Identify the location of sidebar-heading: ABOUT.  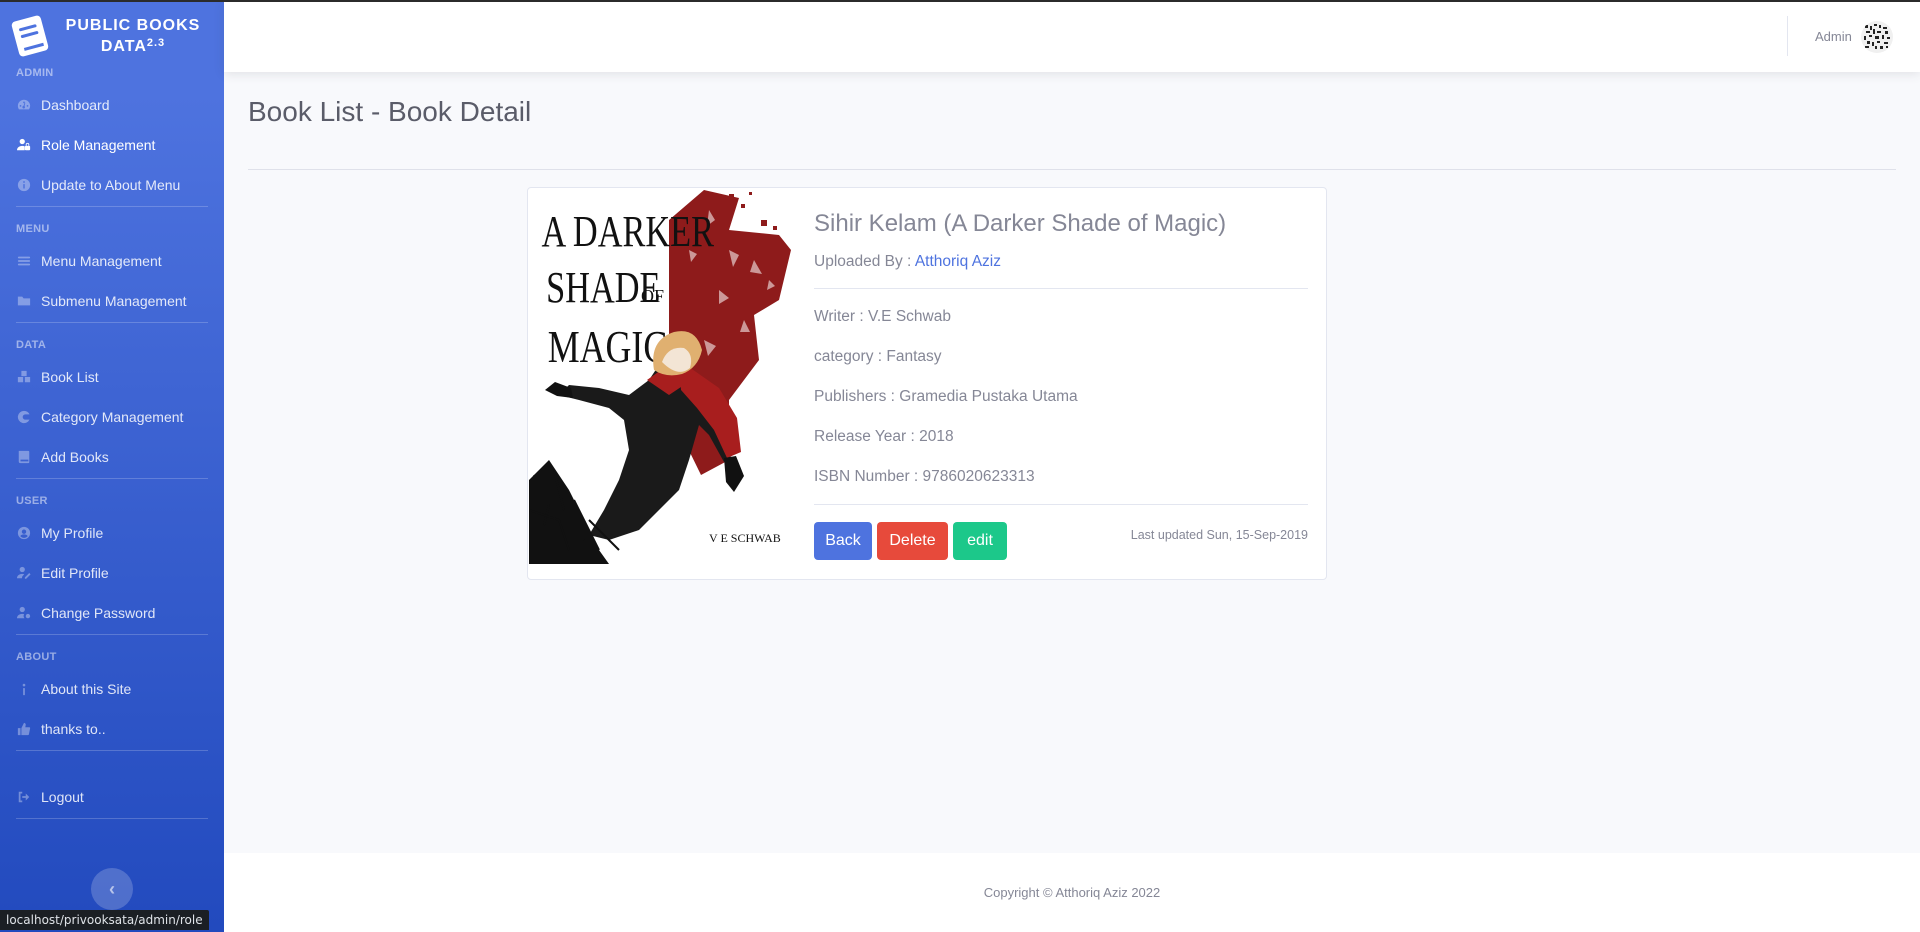
(36, 657).